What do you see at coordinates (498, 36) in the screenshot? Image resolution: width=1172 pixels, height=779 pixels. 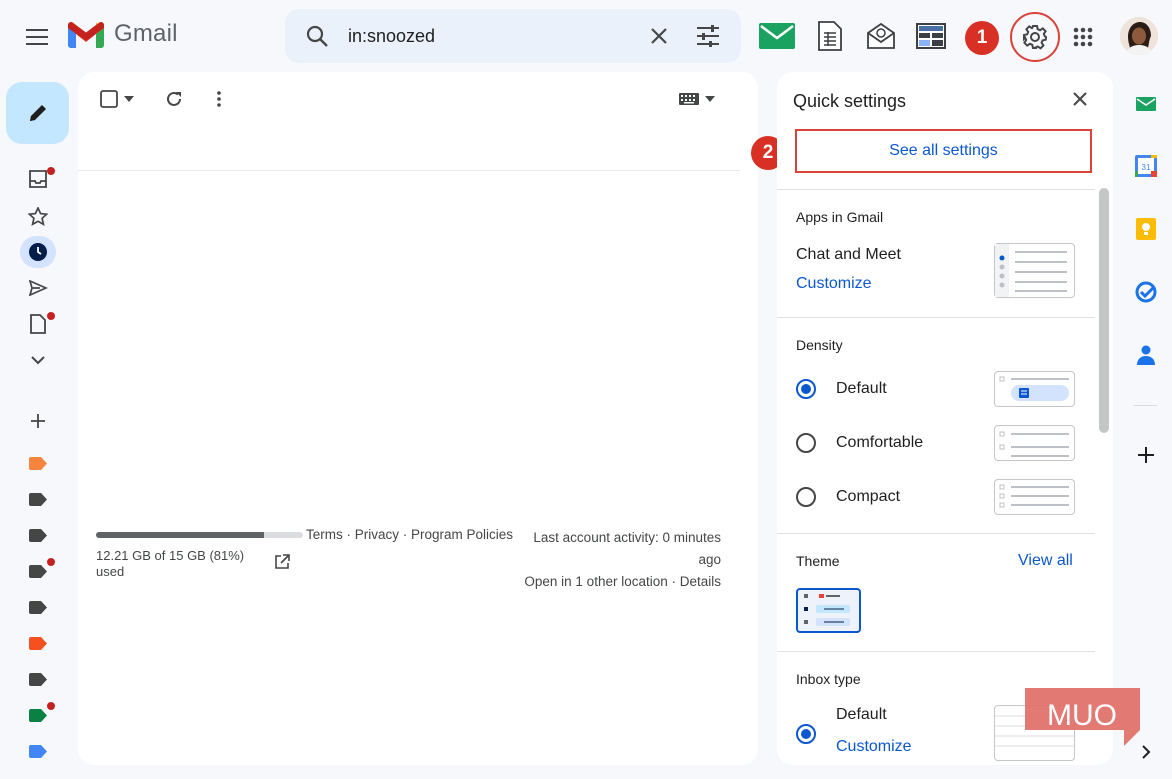 I see `search-input` at bounding box center [498, 36].